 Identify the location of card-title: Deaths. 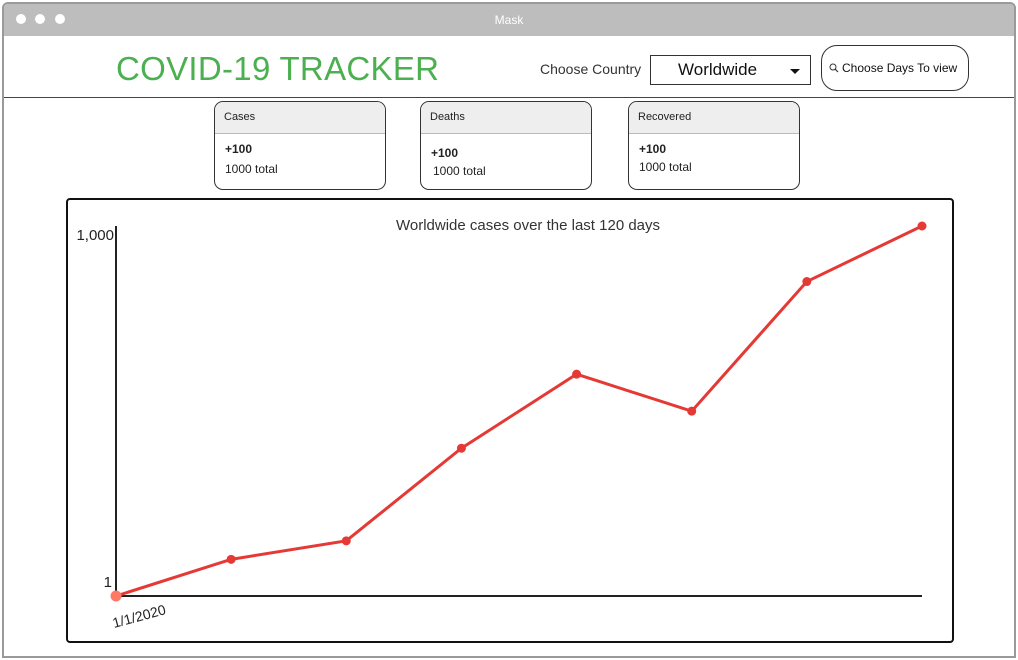
(506, 118).